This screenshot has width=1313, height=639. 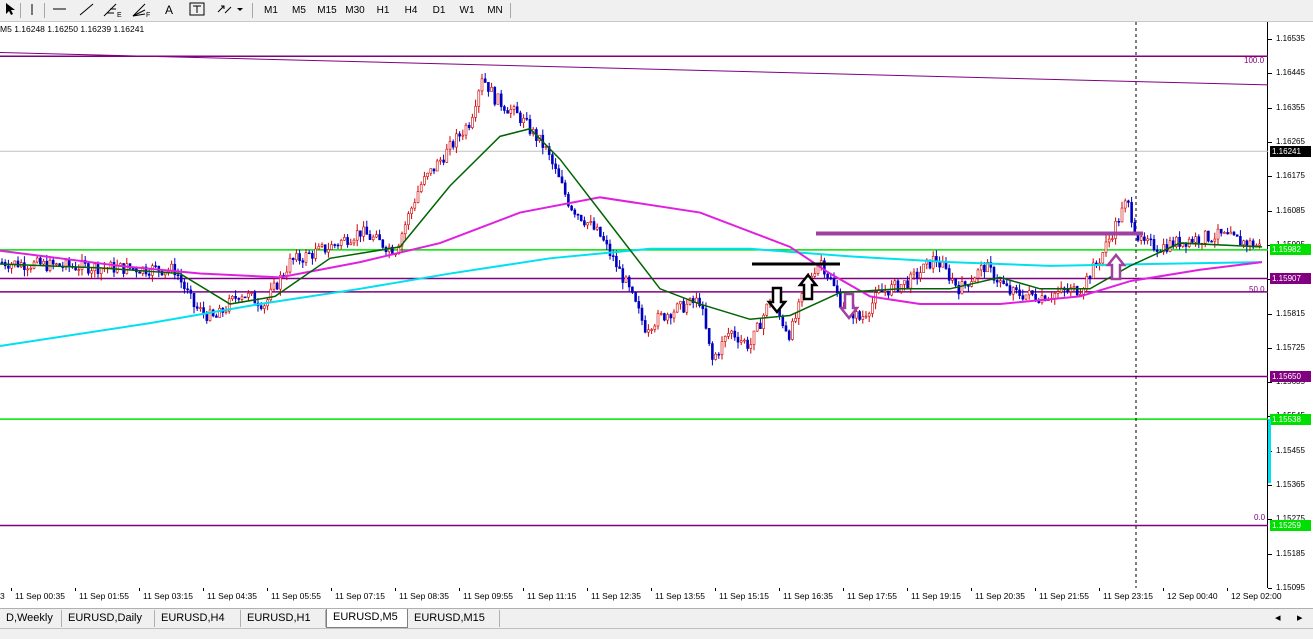 I want to click on cursor-icon, so click(x=10, y=10).